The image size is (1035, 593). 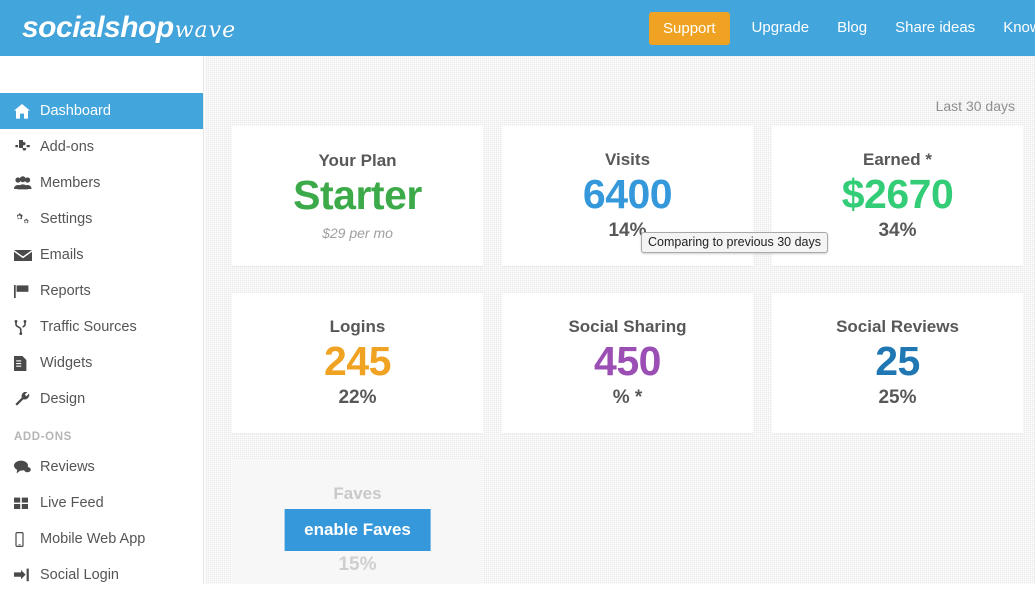 I want to click on sidebar-item-emails: Emails, so click(x=101, y=255).